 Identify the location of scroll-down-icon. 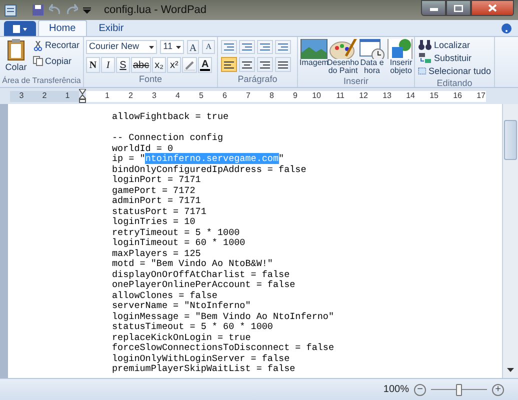
(510, 370).